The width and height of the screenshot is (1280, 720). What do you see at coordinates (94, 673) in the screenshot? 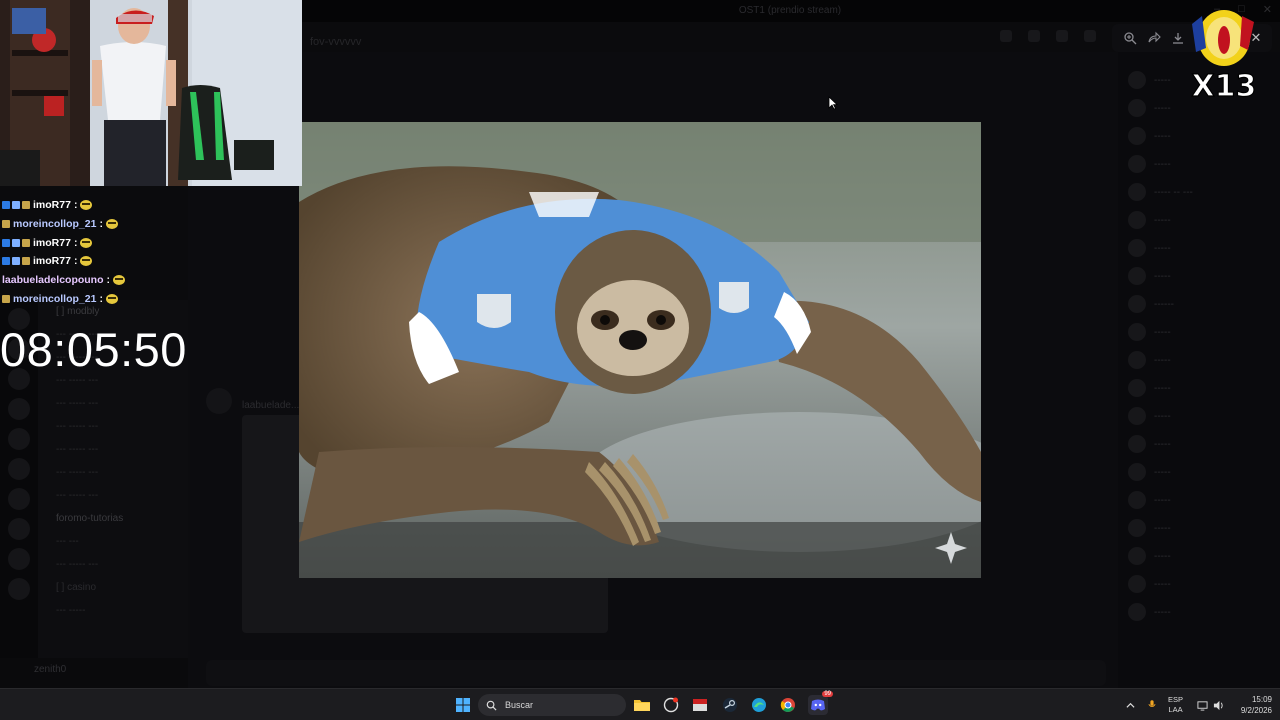
I see `user-panel: zenith0` at bounding box center [94, 673].